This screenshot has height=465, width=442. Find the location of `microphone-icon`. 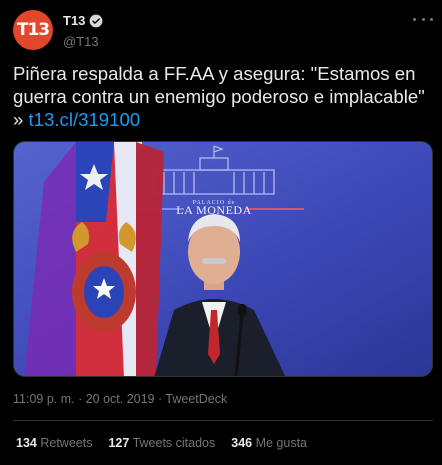

microphone-icon is located at coordinates (242, 310).